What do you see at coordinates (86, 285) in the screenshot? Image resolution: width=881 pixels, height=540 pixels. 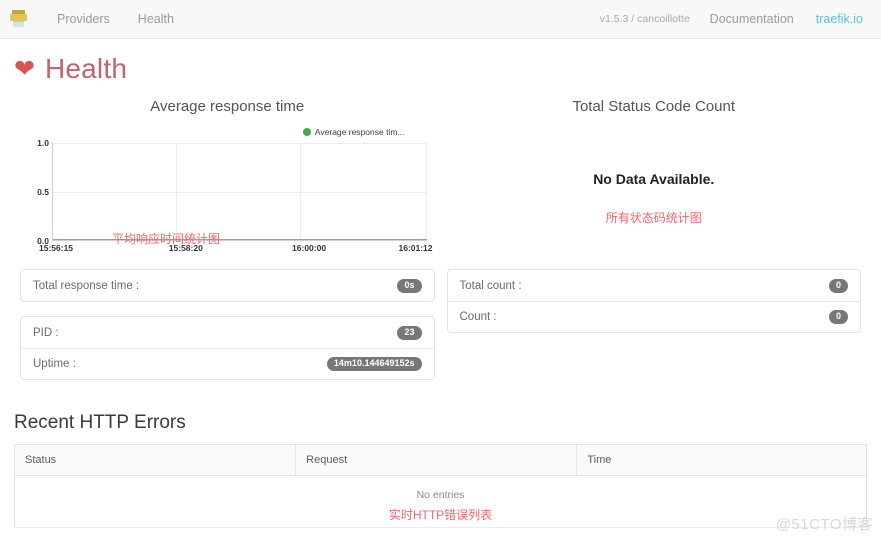 I see `stat-label: Total response time :` at bounding box center [86, 285].